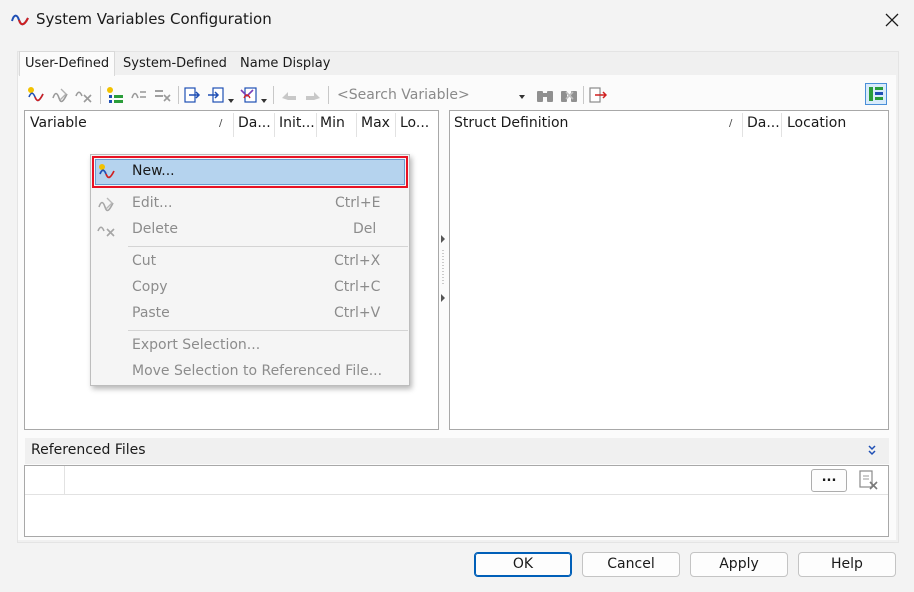 The width and height of the screenshot is (914, 592). What do you see at coordinates (357, 313) in the screenshot?
I see `shortcut-paste: Ctrl+V` at bounding box center [357, 313].